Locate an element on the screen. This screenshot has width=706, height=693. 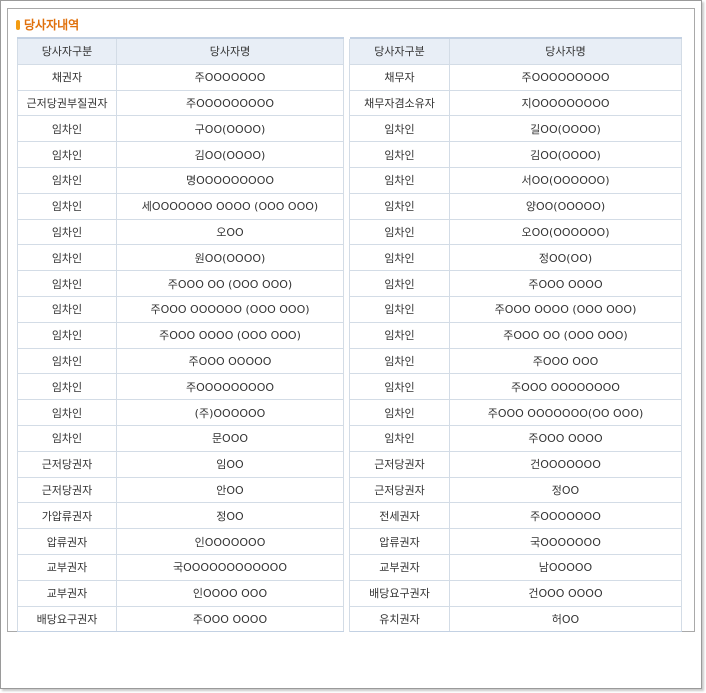
party-name-cell: 서OO(OOOOOO) is located at coordinates (565, 180).